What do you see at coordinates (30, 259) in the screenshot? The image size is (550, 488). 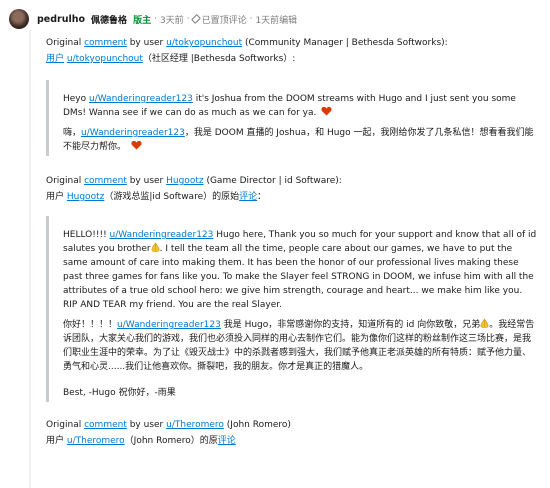 I see `thread-line` at bounding box center [30, 259].